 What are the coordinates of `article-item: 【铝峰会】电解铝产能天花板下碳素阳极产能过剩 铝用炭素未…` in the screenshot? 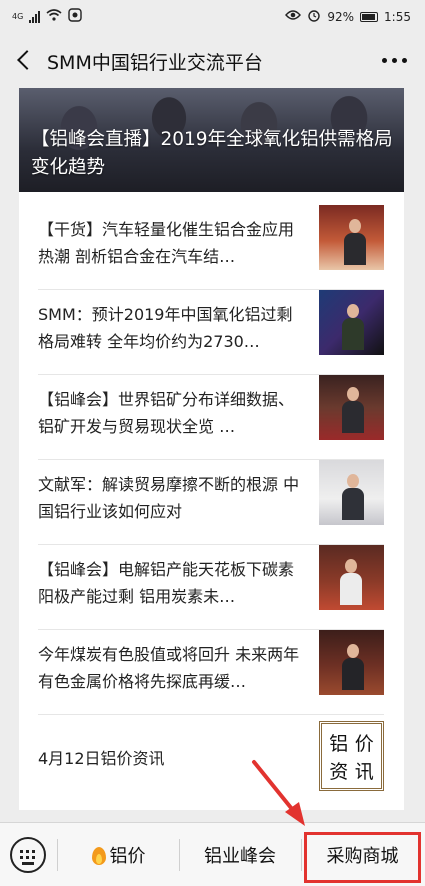 It's located at (211, 587).